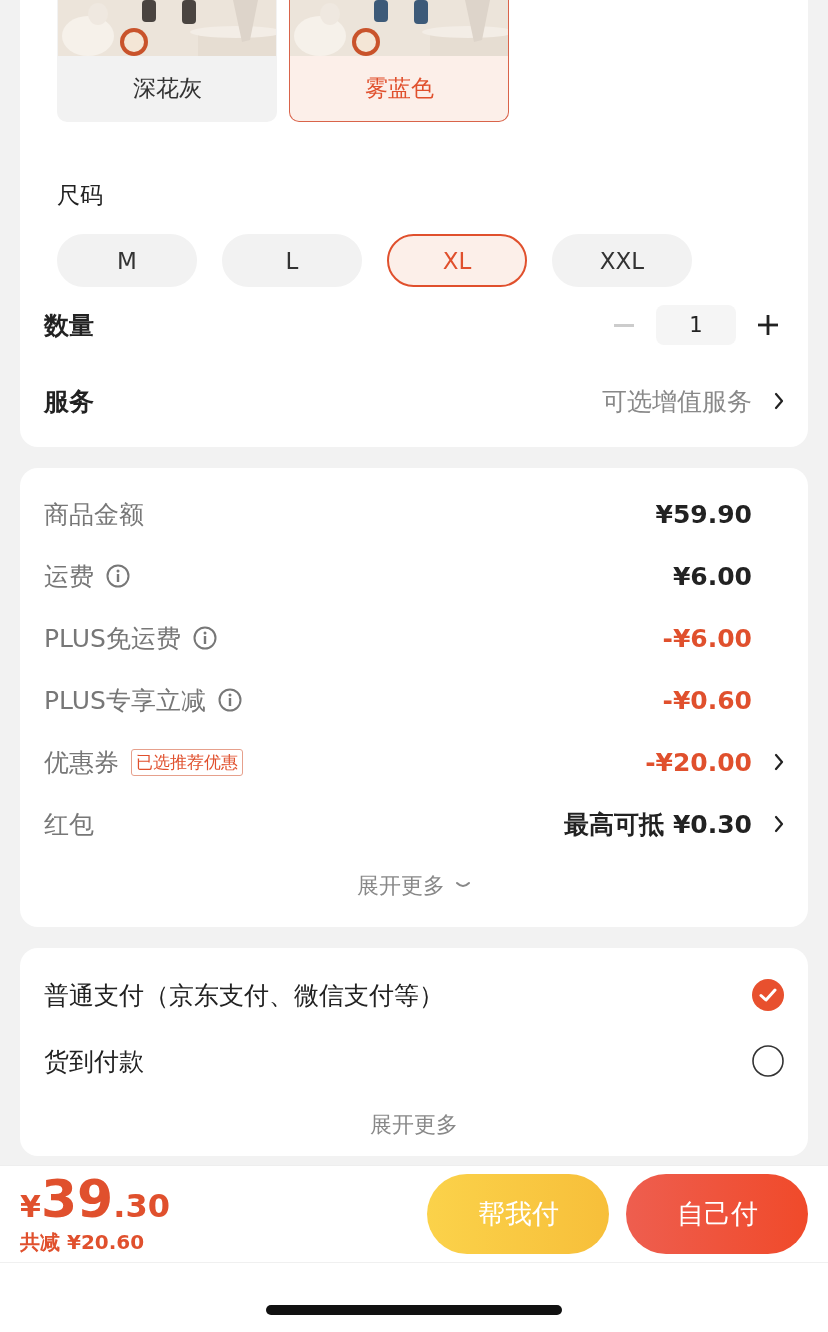 The width and height of the screenshot is (828, 1332). Describe the element at coordinates (707, 638) in the screenshot. I see `amount-value: -¥6.00` at that location.